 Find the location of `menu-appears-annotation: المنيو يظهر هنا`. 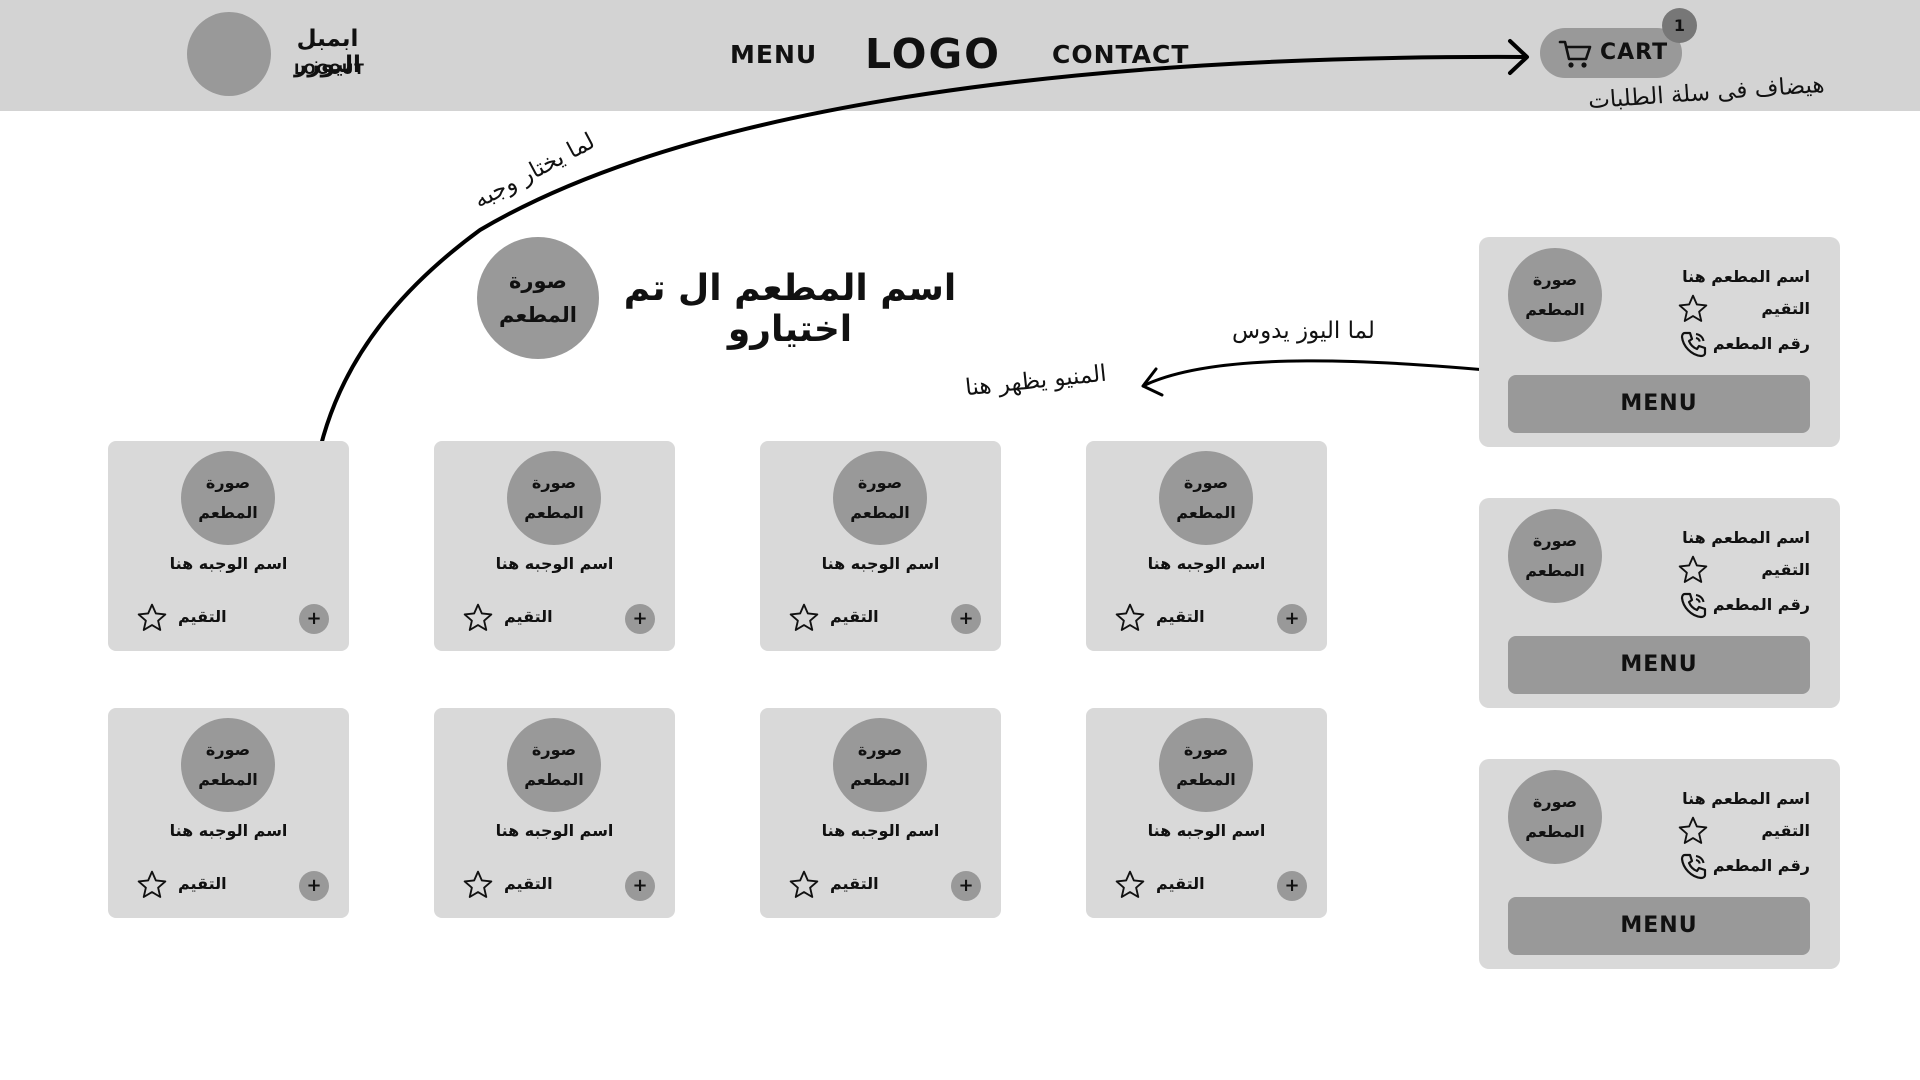

menu-appears-annotation: المنيو يظهر هنا is located at coordinates (1036, 381).